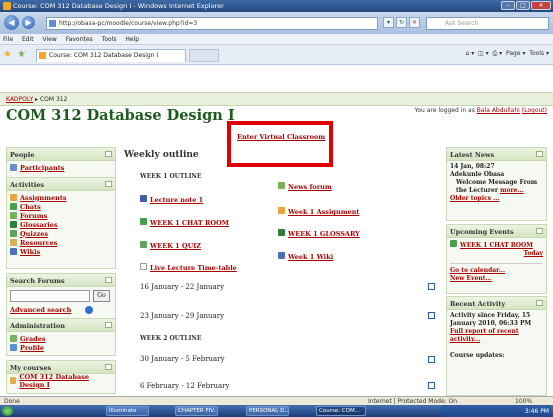 The height and width of the screenshot is (417, 553). I want to click on activity-chats: Chats, so click(61, 206).